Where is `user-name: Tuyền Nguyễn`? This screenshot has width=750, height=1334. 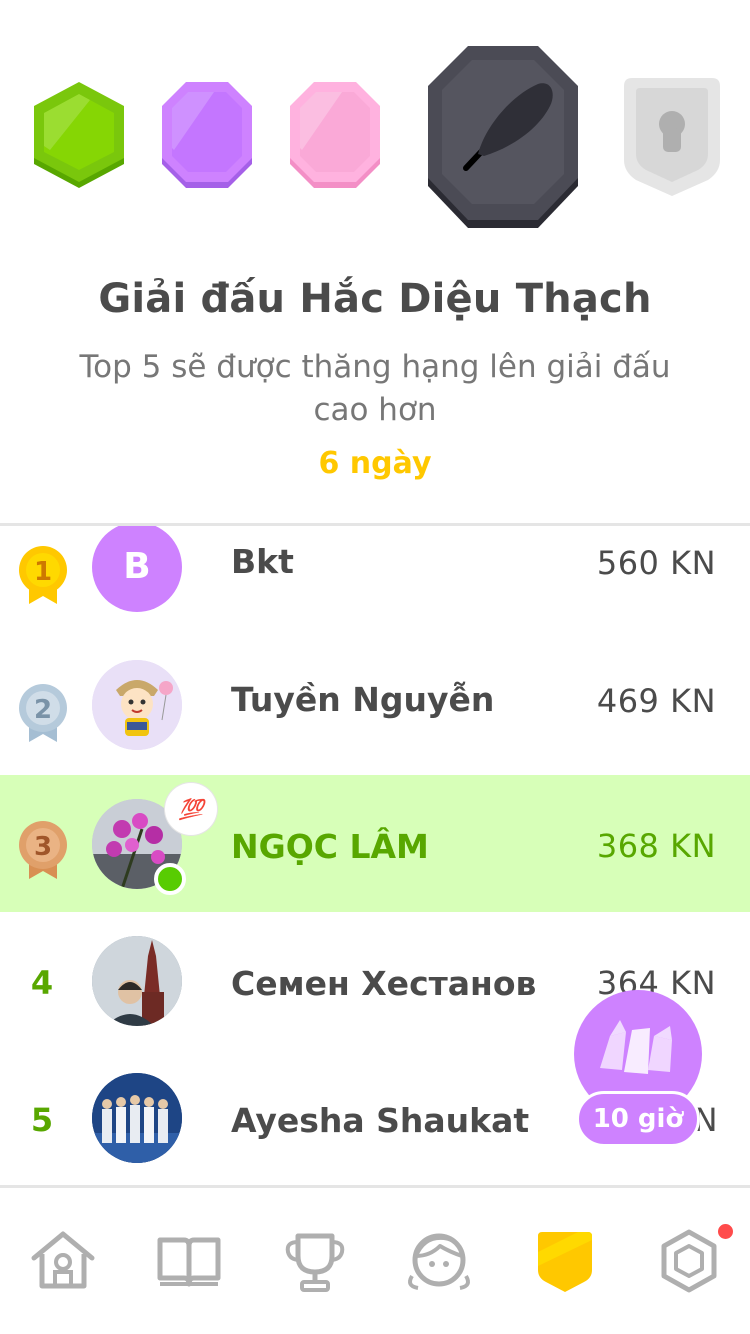
user-name: Tuyền Nguyễn is located at coordinates (363, 699).